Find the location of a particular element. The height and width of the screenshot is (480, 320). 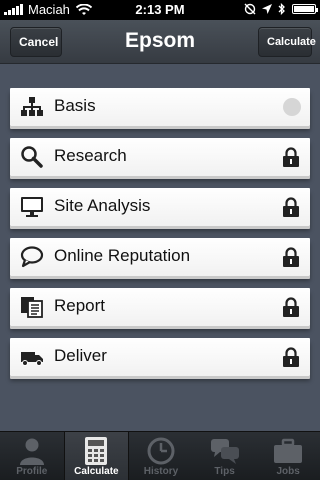

menu-item-deliver: Deliver is located at coordinates (160, 357).